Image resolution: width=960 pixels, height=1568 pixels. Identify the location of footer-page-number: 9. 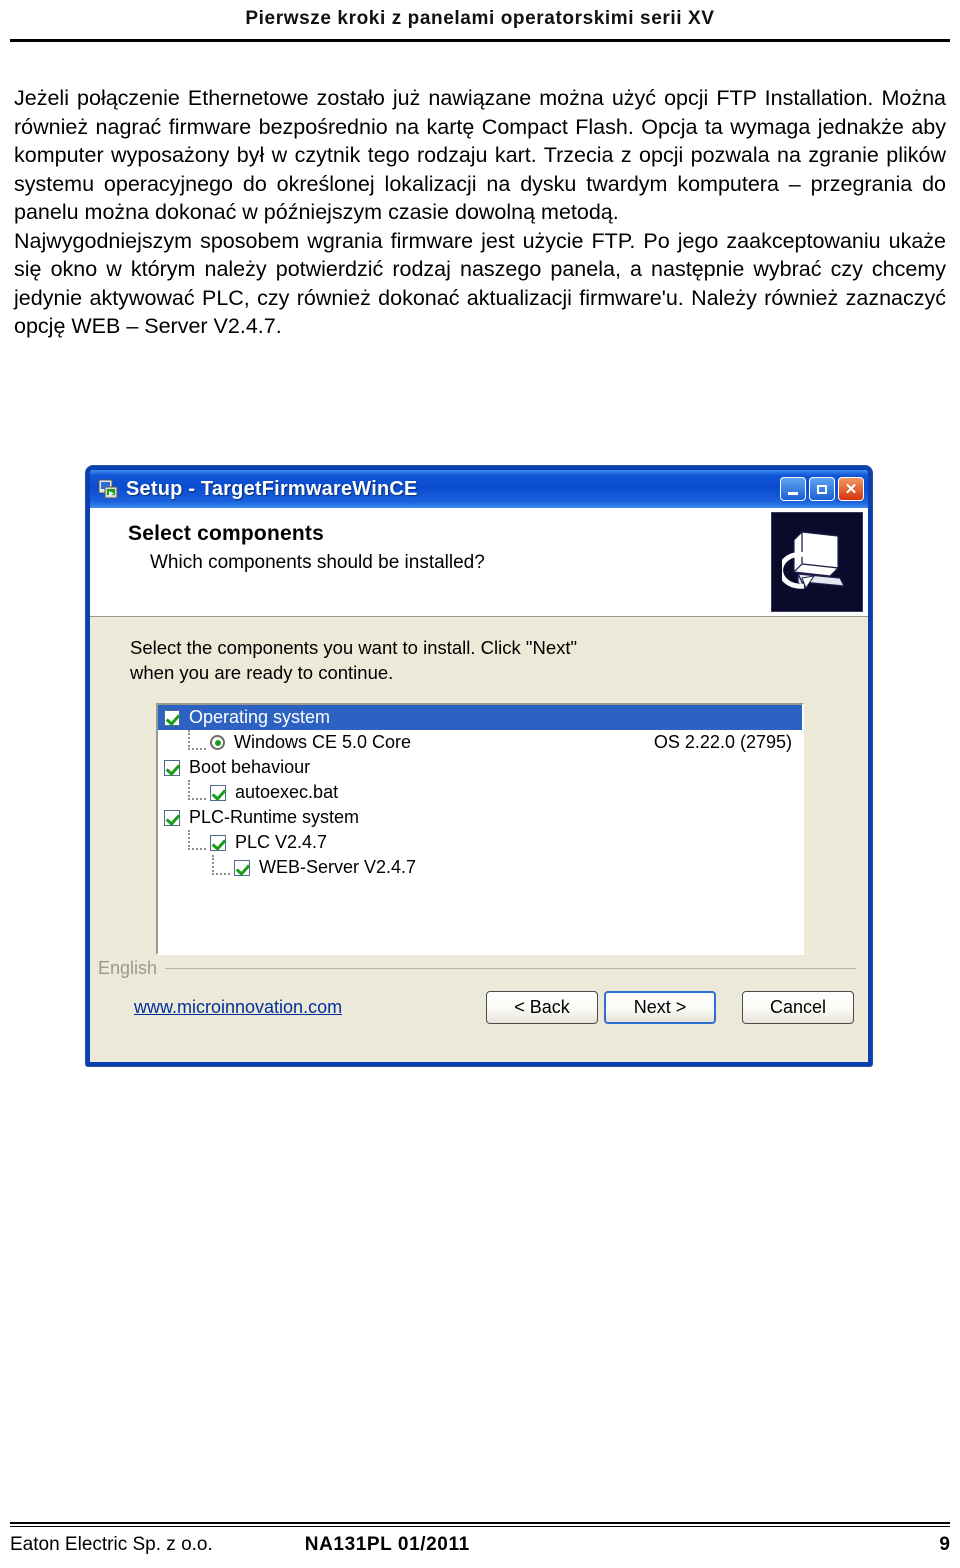
(944, 1544).